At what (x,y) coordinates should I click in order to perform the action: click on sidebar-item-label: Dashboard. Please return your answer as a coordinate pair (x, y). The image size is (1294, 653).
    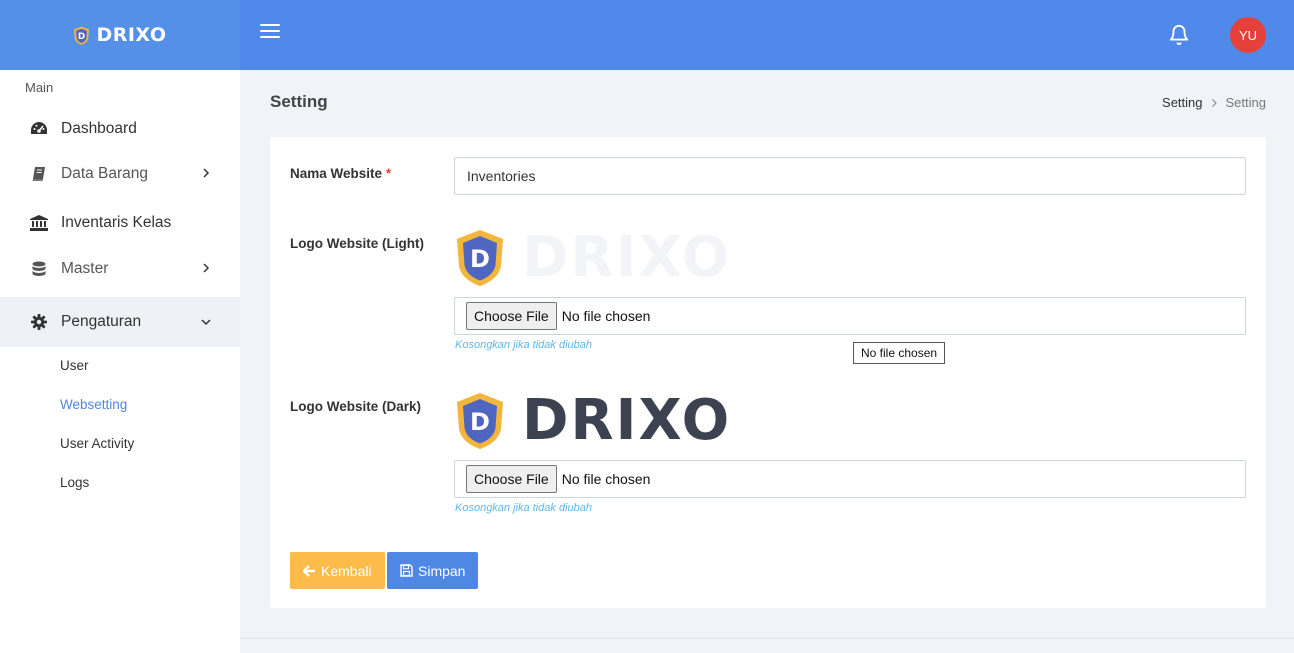
    Looking at the image, I should click on (99, 128).